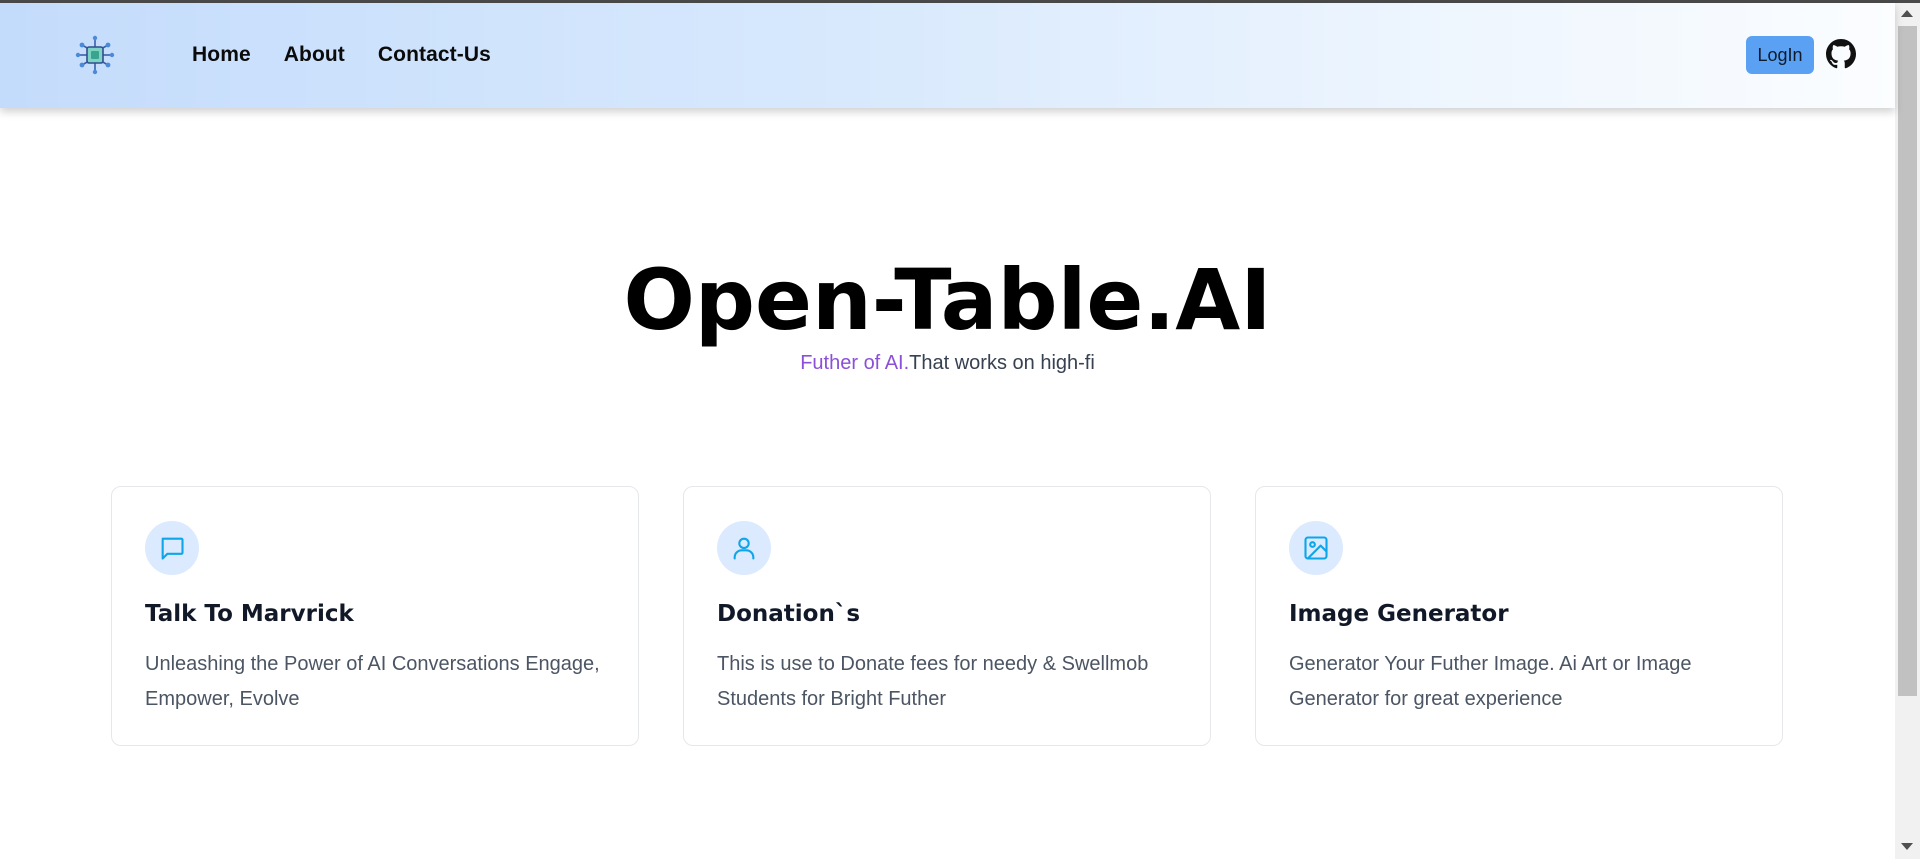 The width and height of the screenshot is (1920, 859). I want to click on hero-subtitle: Futher of AI.That works on high-fi, so click(947, 363).